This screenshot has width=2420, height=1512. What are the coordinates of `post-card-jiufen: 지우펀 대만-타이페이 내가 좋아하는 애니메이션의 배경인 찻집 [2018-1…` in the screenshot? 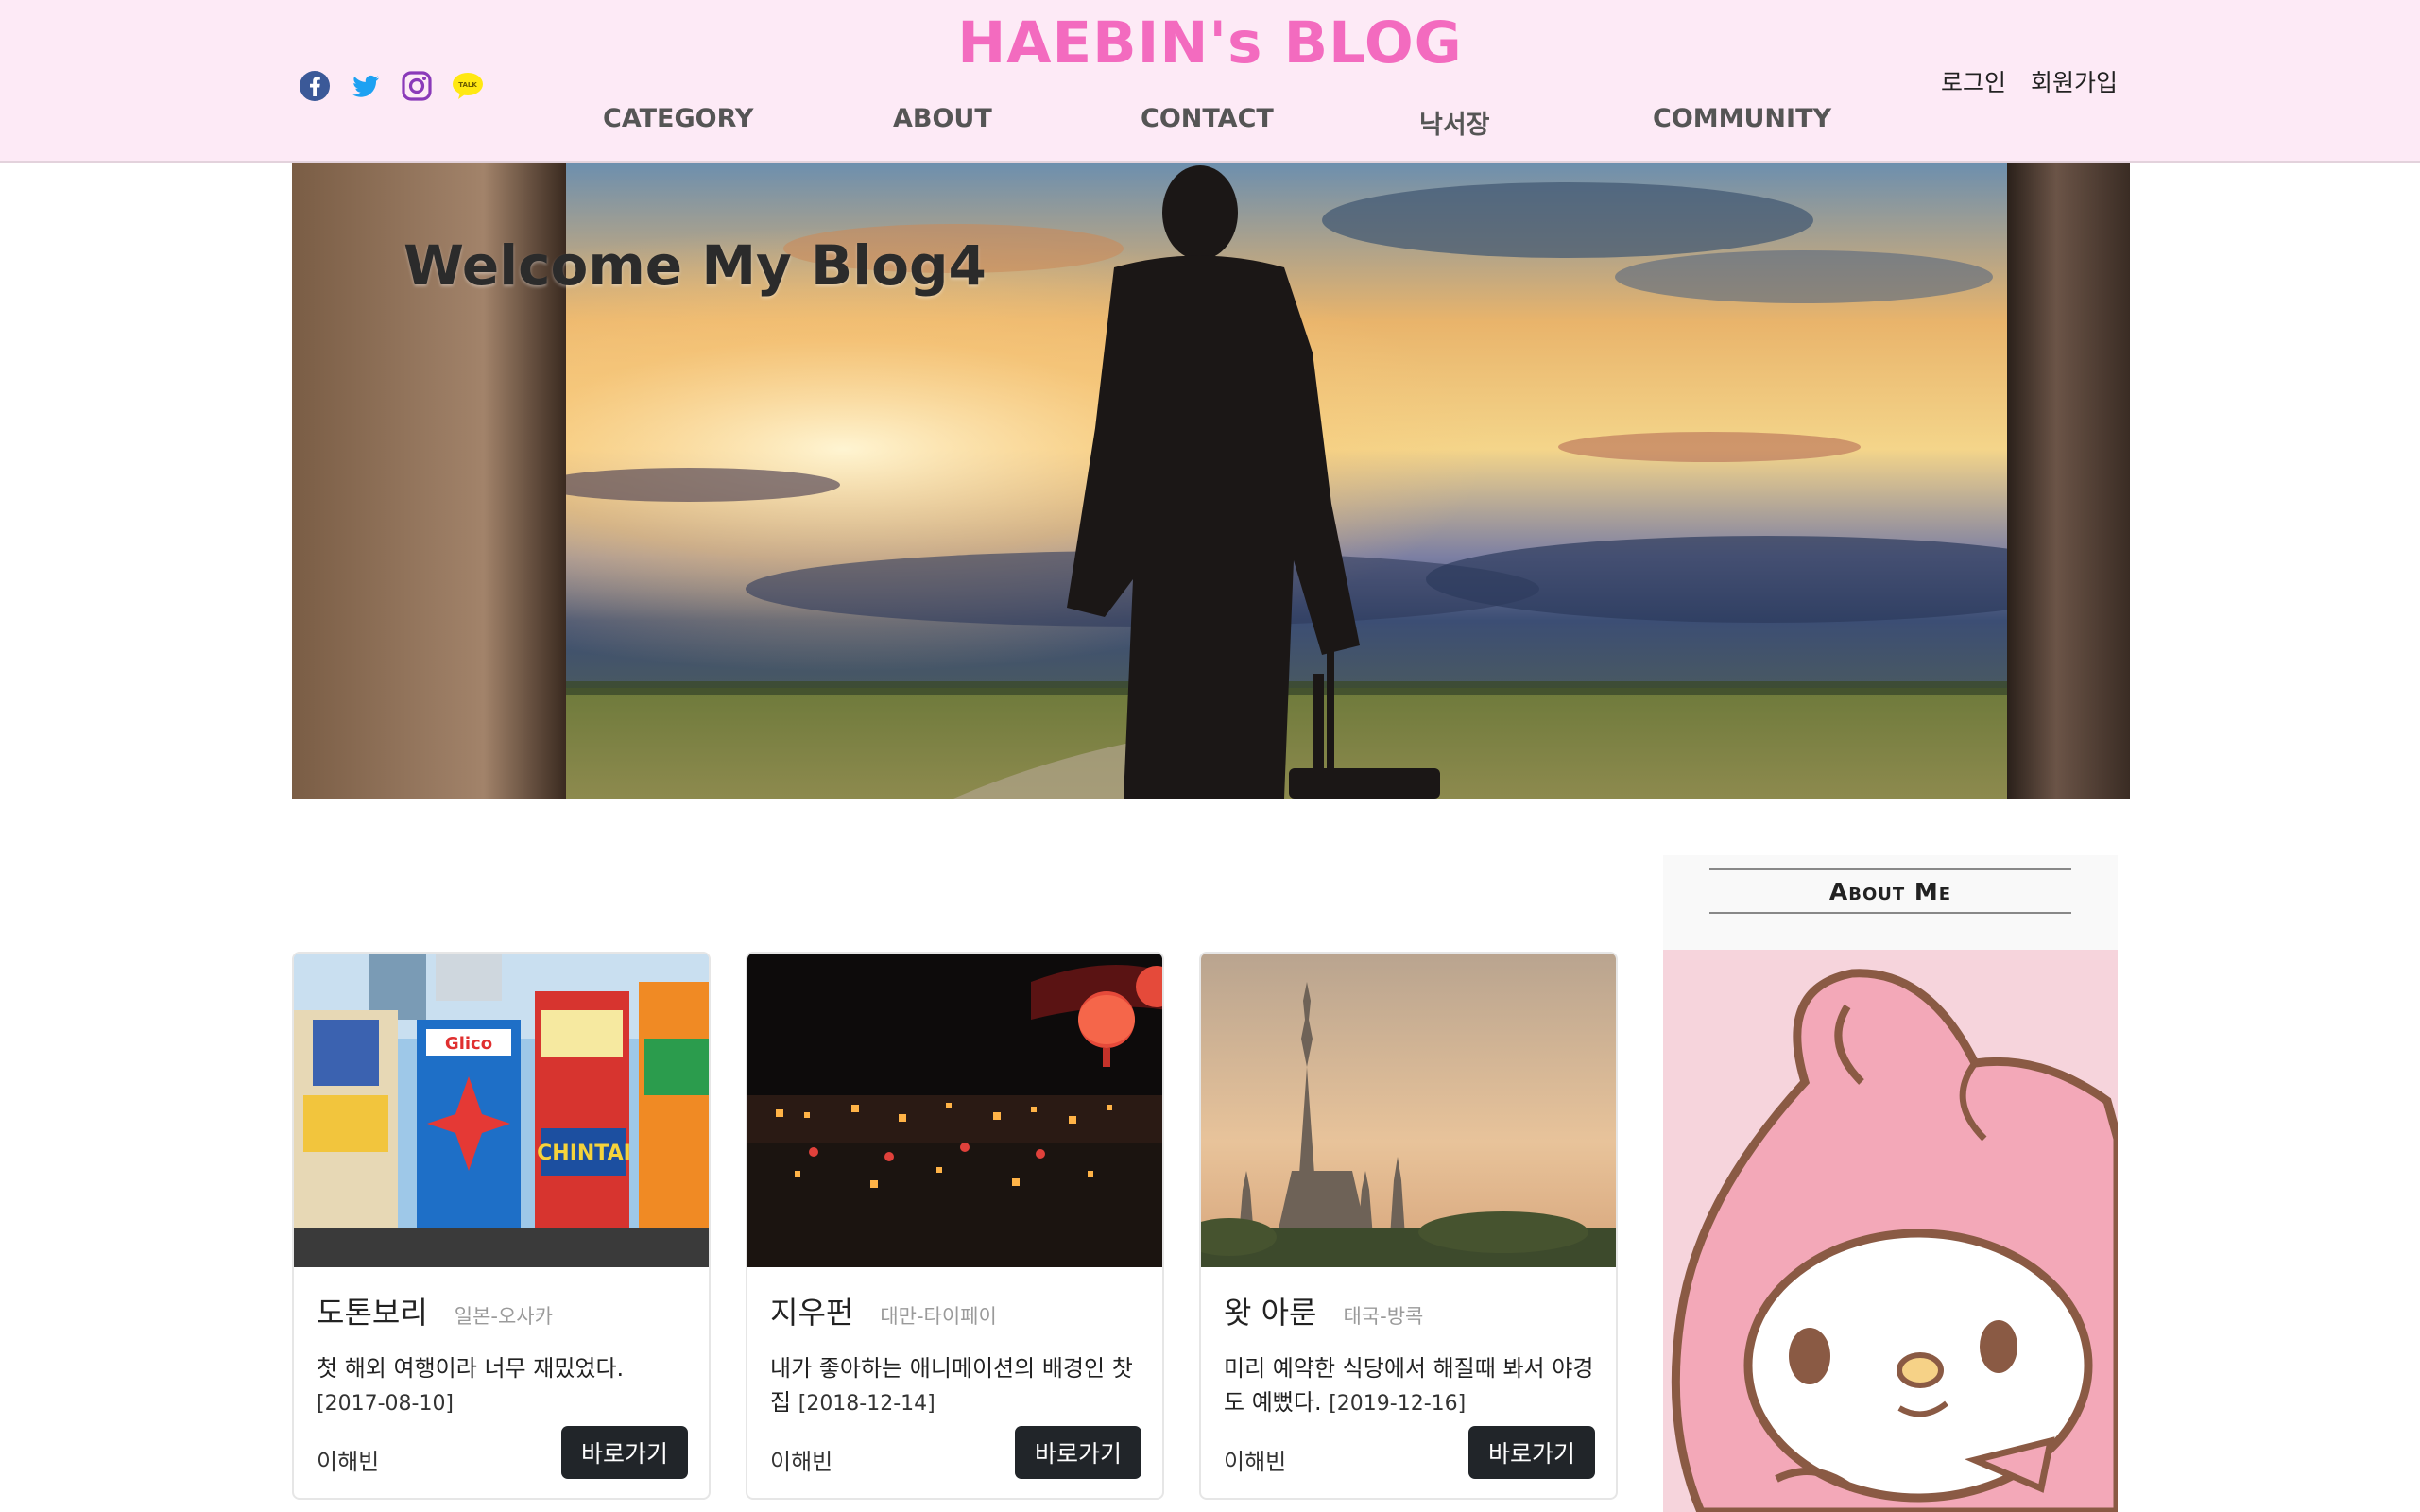 It's located at (955, 1226).